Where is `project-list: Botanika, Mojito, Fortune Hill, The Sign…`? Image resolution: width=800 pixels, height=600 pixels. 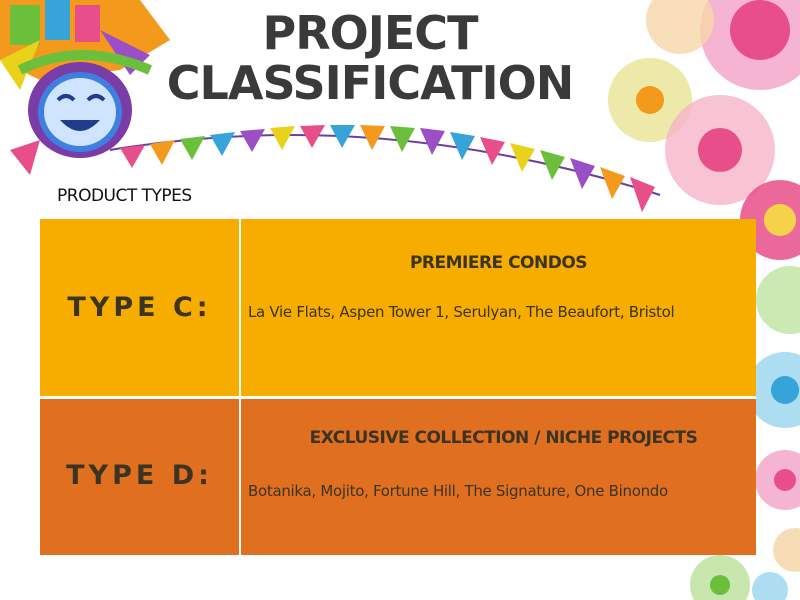
project-list: Botanika, Mojito, Fortune Hill, The Sign… is located at coordinates (458, 491).